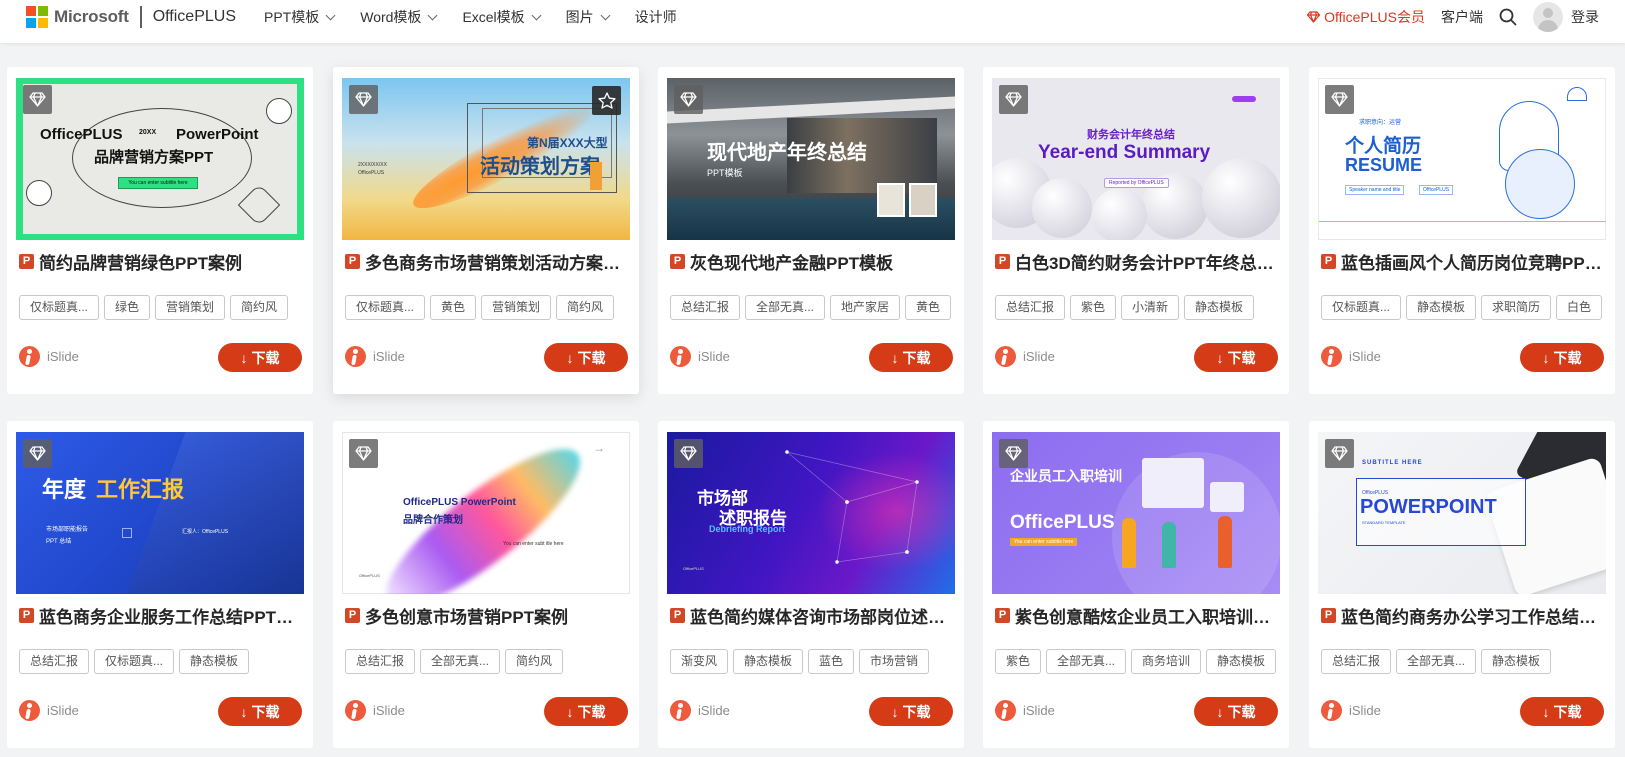  What do you see at coordinates (1516, 307) in the screenshot?
I see `tag: 求职简历` at bounding box center [1516, 307].